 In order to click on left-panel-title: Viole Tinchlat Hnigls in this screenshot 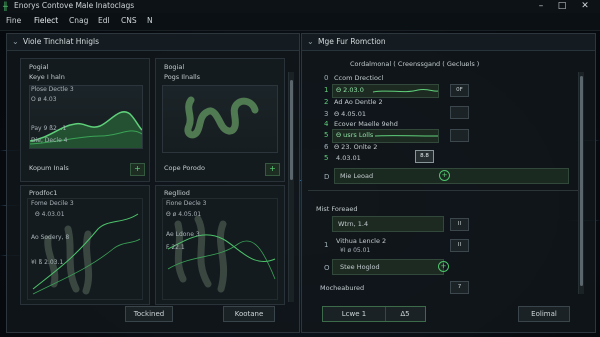, I will do `click(61, 41)`.